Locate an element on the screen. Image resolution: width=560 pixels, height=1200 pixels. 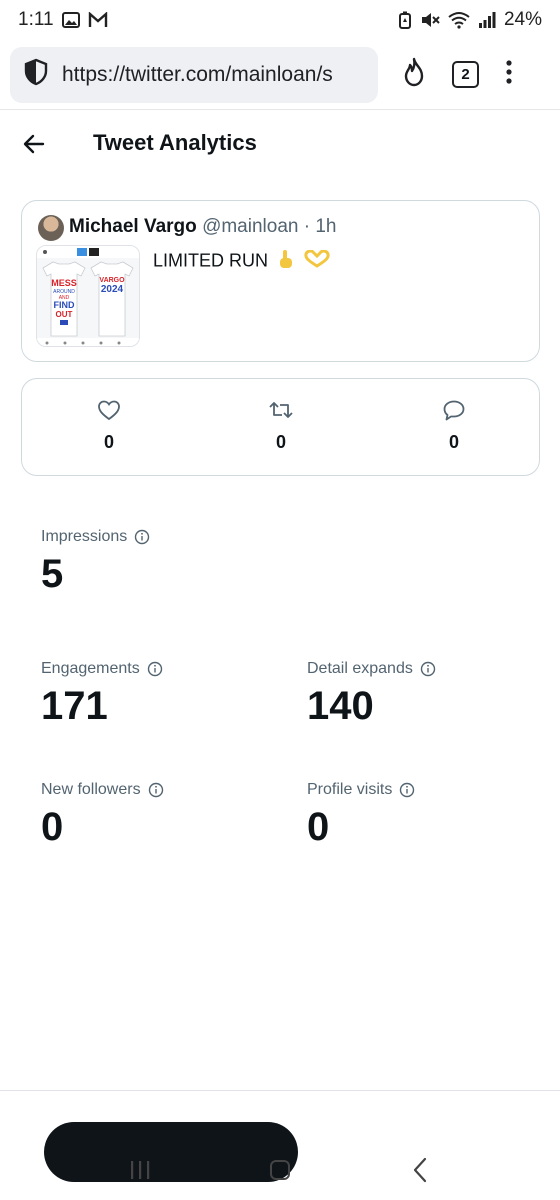
flame-icon is located at coordinates (414, 74).